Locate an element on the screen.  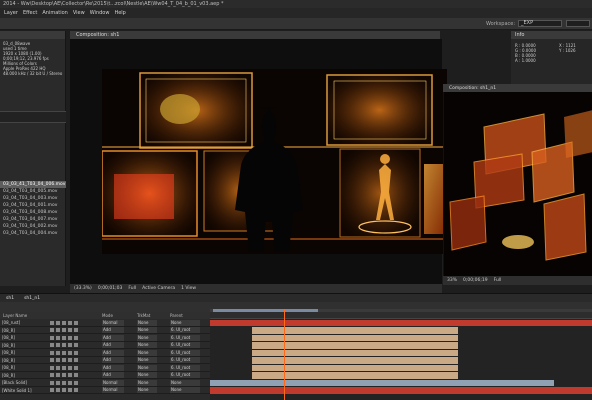
help-search-input is located at coordinates (578, 23).